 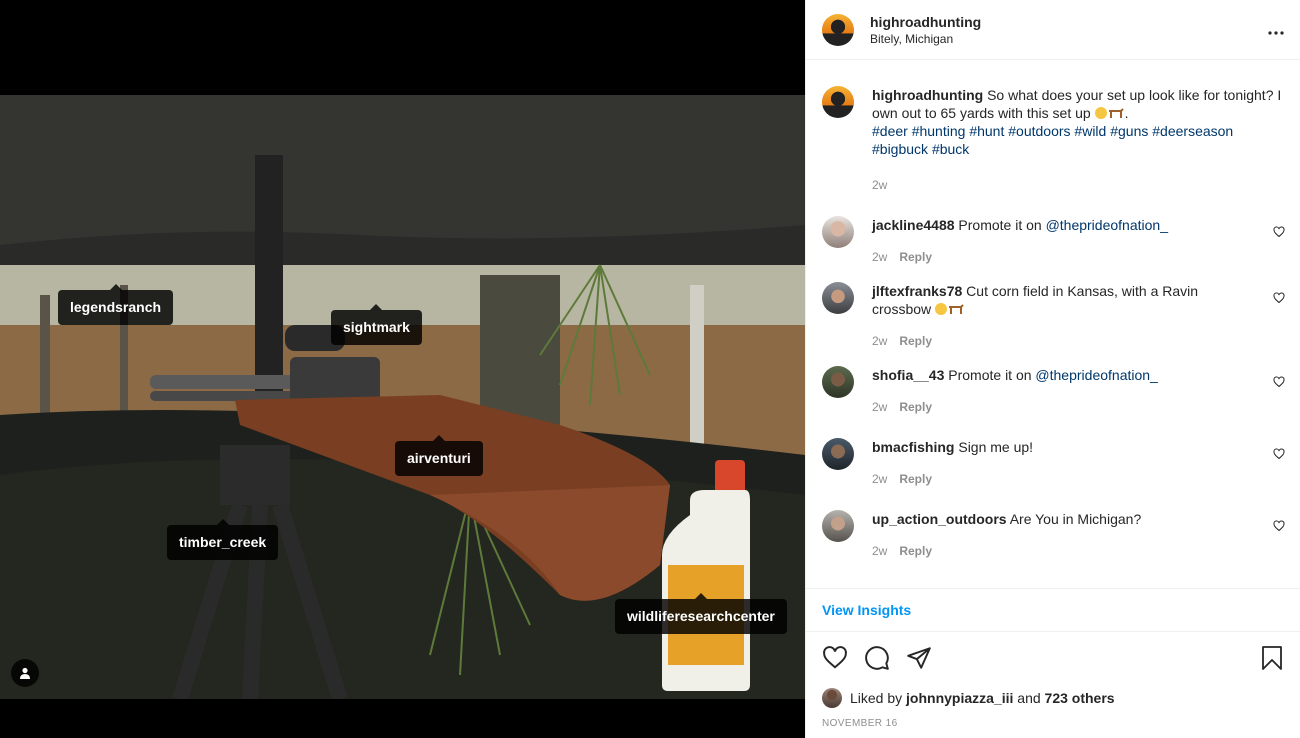 What do you see at coordinates (1075, 519) in the screenshot?
I see `comment-text: Are You in Michigan?` at bounding box center [1075, 519].